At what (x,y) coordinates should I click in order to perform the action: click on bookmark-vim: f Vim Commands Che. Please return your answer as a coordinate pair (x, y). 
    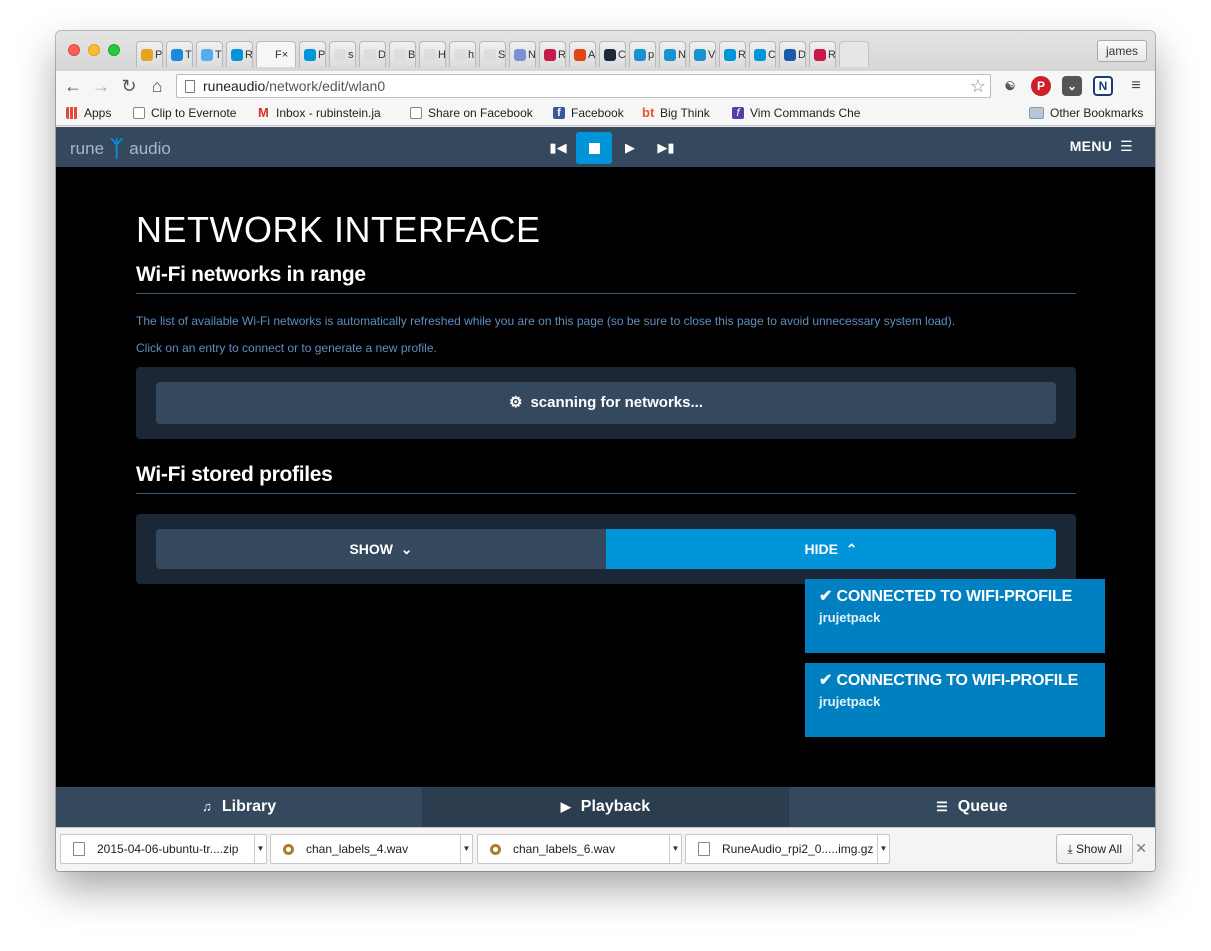
    Looking at the image, I should click on (796, 113).